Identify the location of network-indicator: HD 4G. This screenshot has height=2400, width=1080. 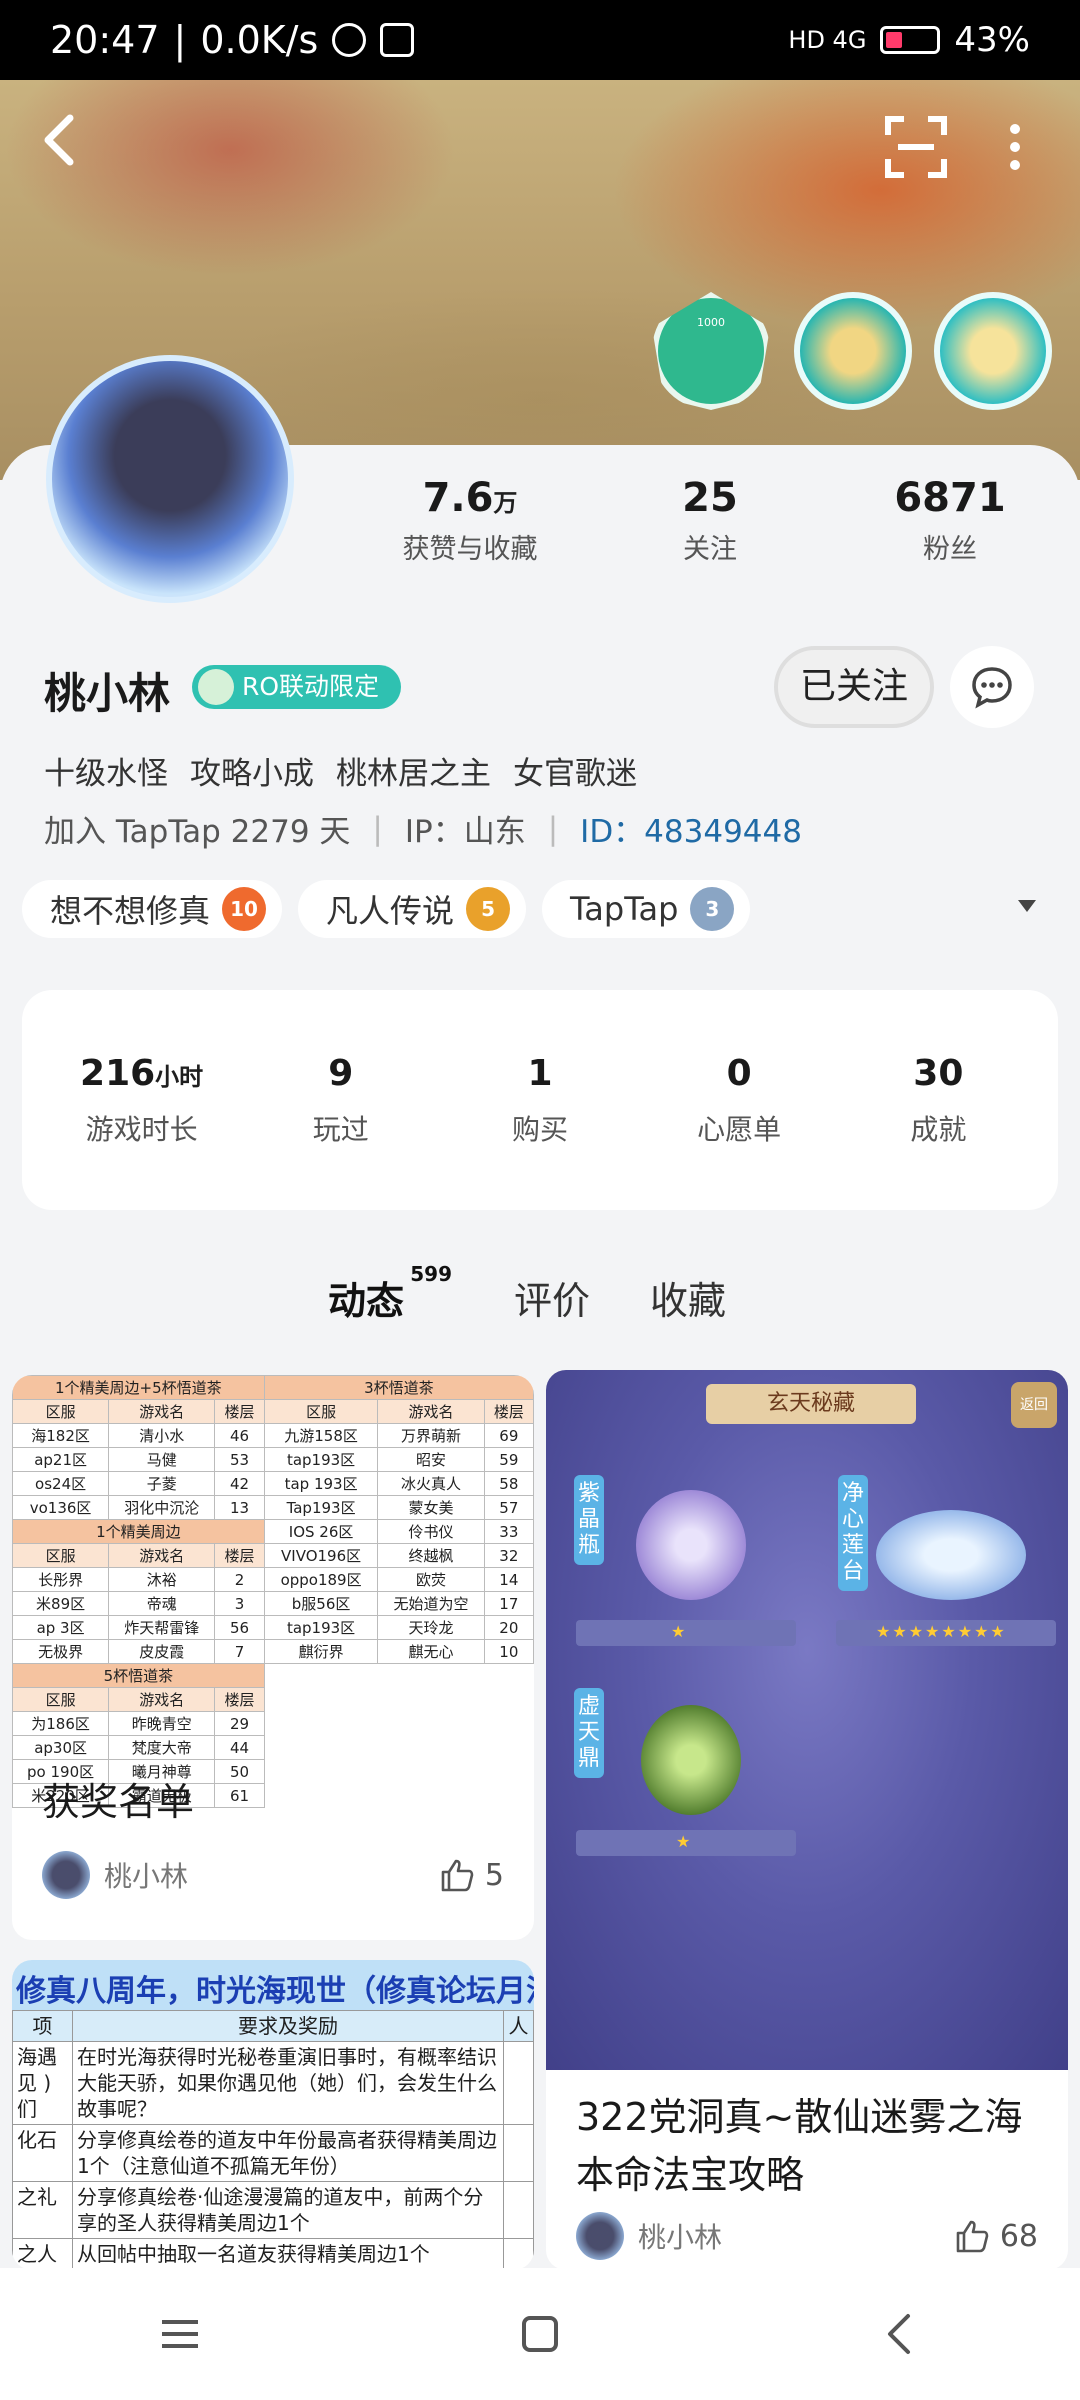
(827, 40).